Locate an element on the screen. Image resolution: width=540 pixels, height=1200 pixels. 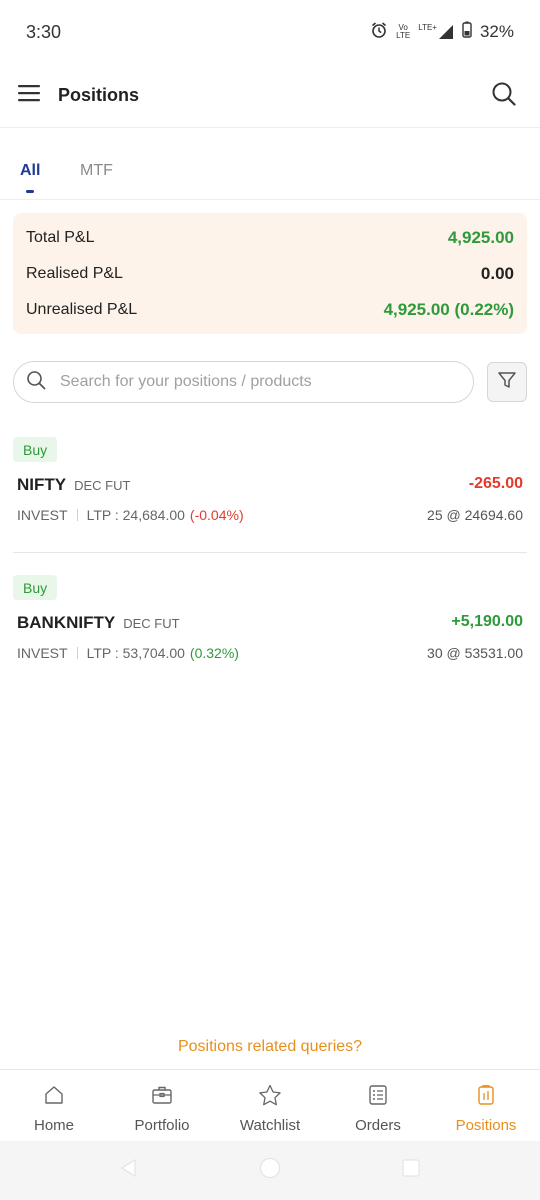
status-time: 3:30 is located at coordinates (44, 31).